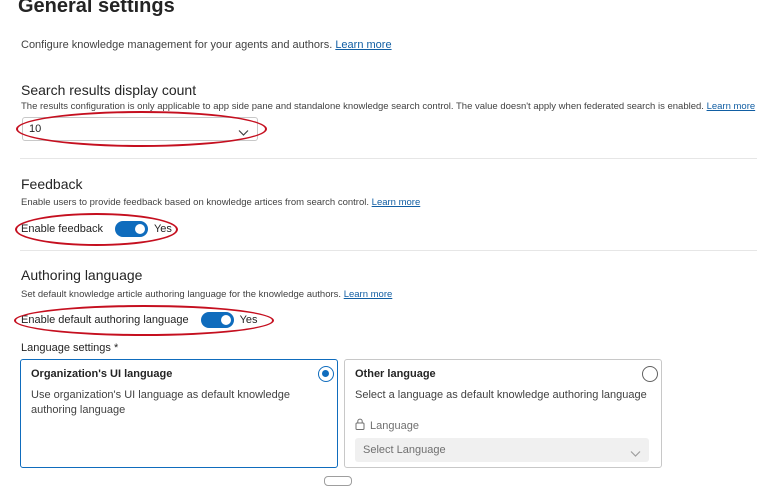  Describe the element at coordinates (52, 184) in the screenshot. I see `feedback-title: Feedback` at that location.